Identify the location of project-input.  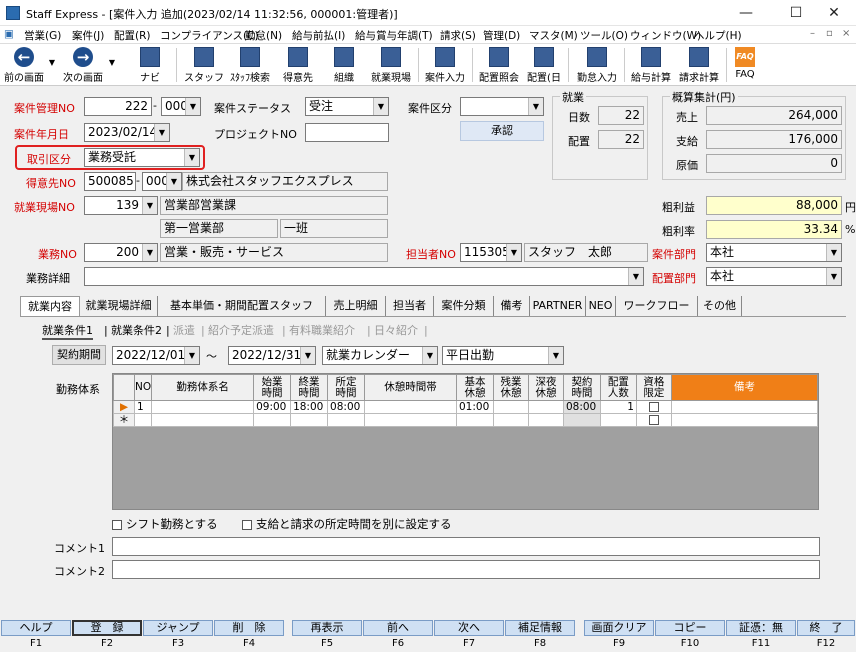
(347, 132).